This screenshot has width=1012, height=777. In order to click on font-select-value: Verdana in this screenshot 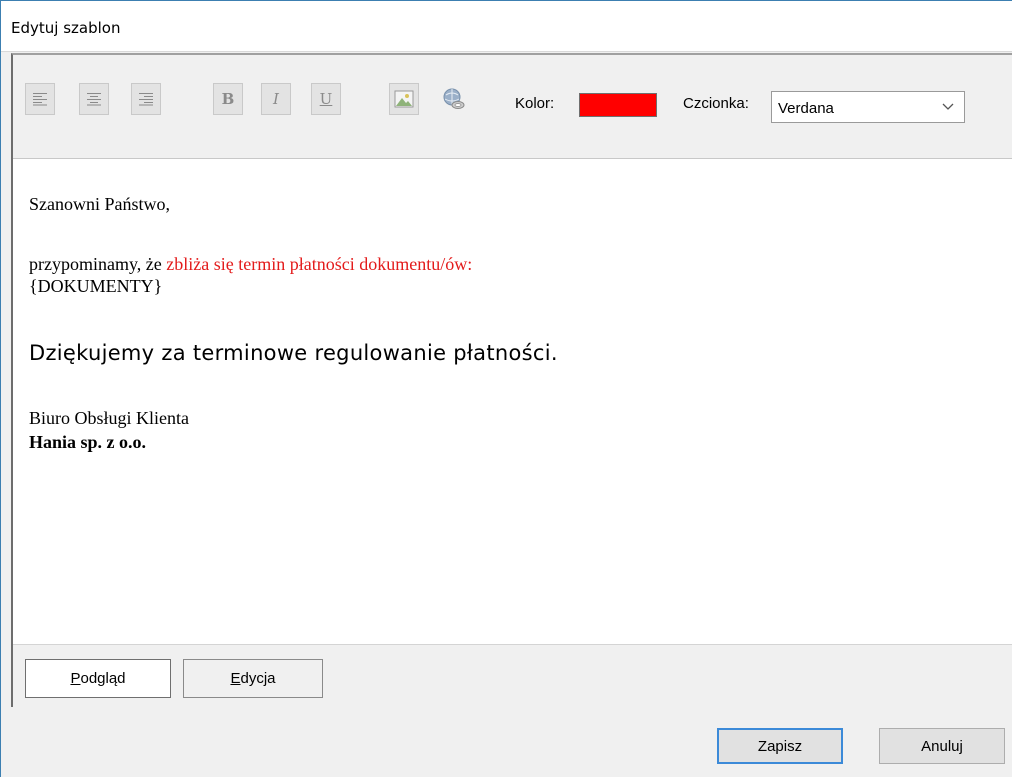, I will do `click(806, 108)`.